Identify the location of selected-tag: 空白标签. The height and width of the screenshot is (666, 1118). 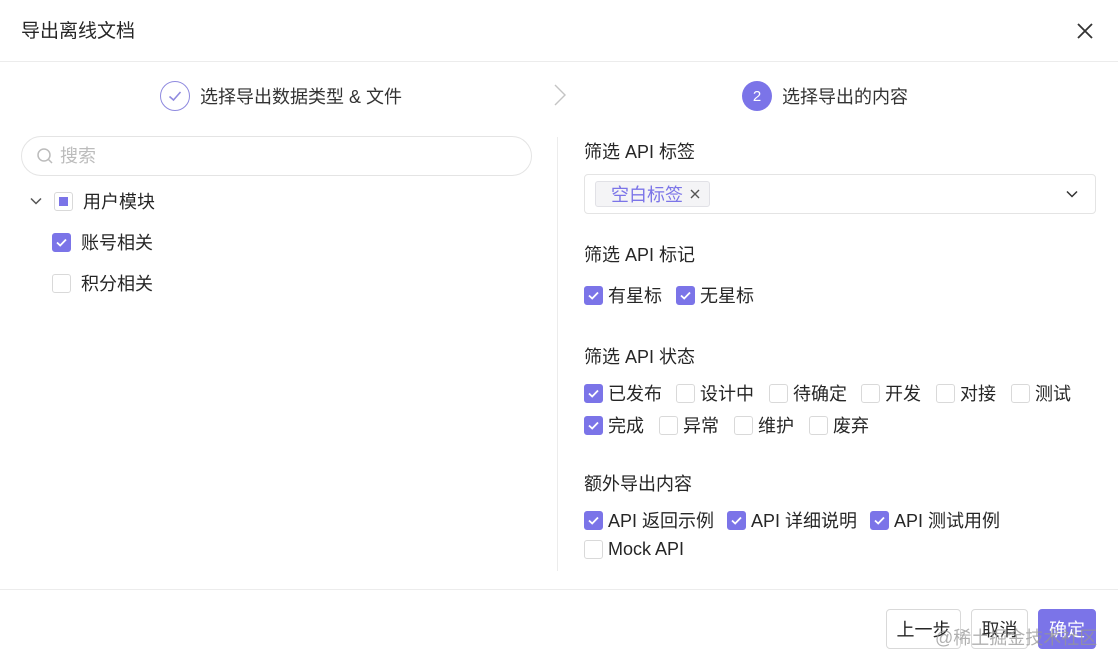
(652, 194).